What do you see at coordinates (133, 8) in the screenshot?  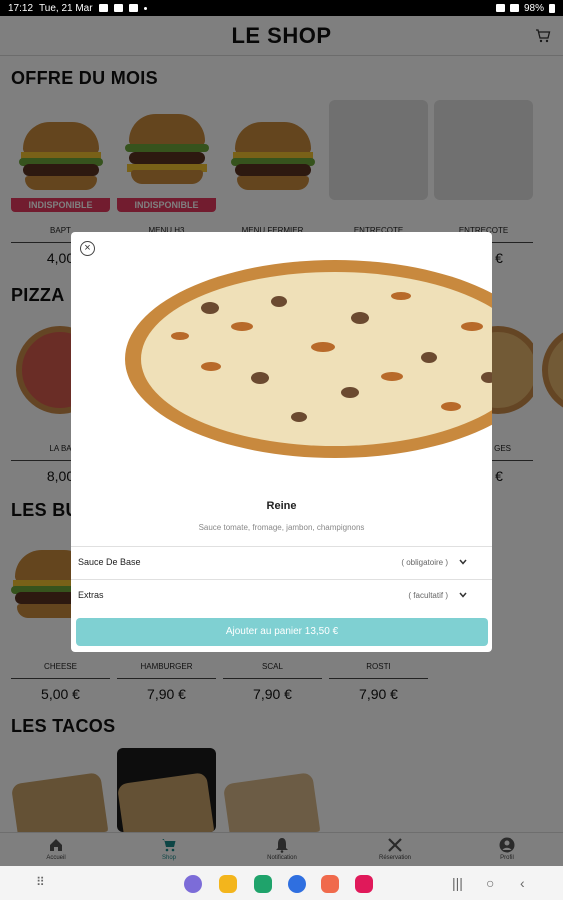 I see `bell-status-icon` at bounding box center [133, 8].